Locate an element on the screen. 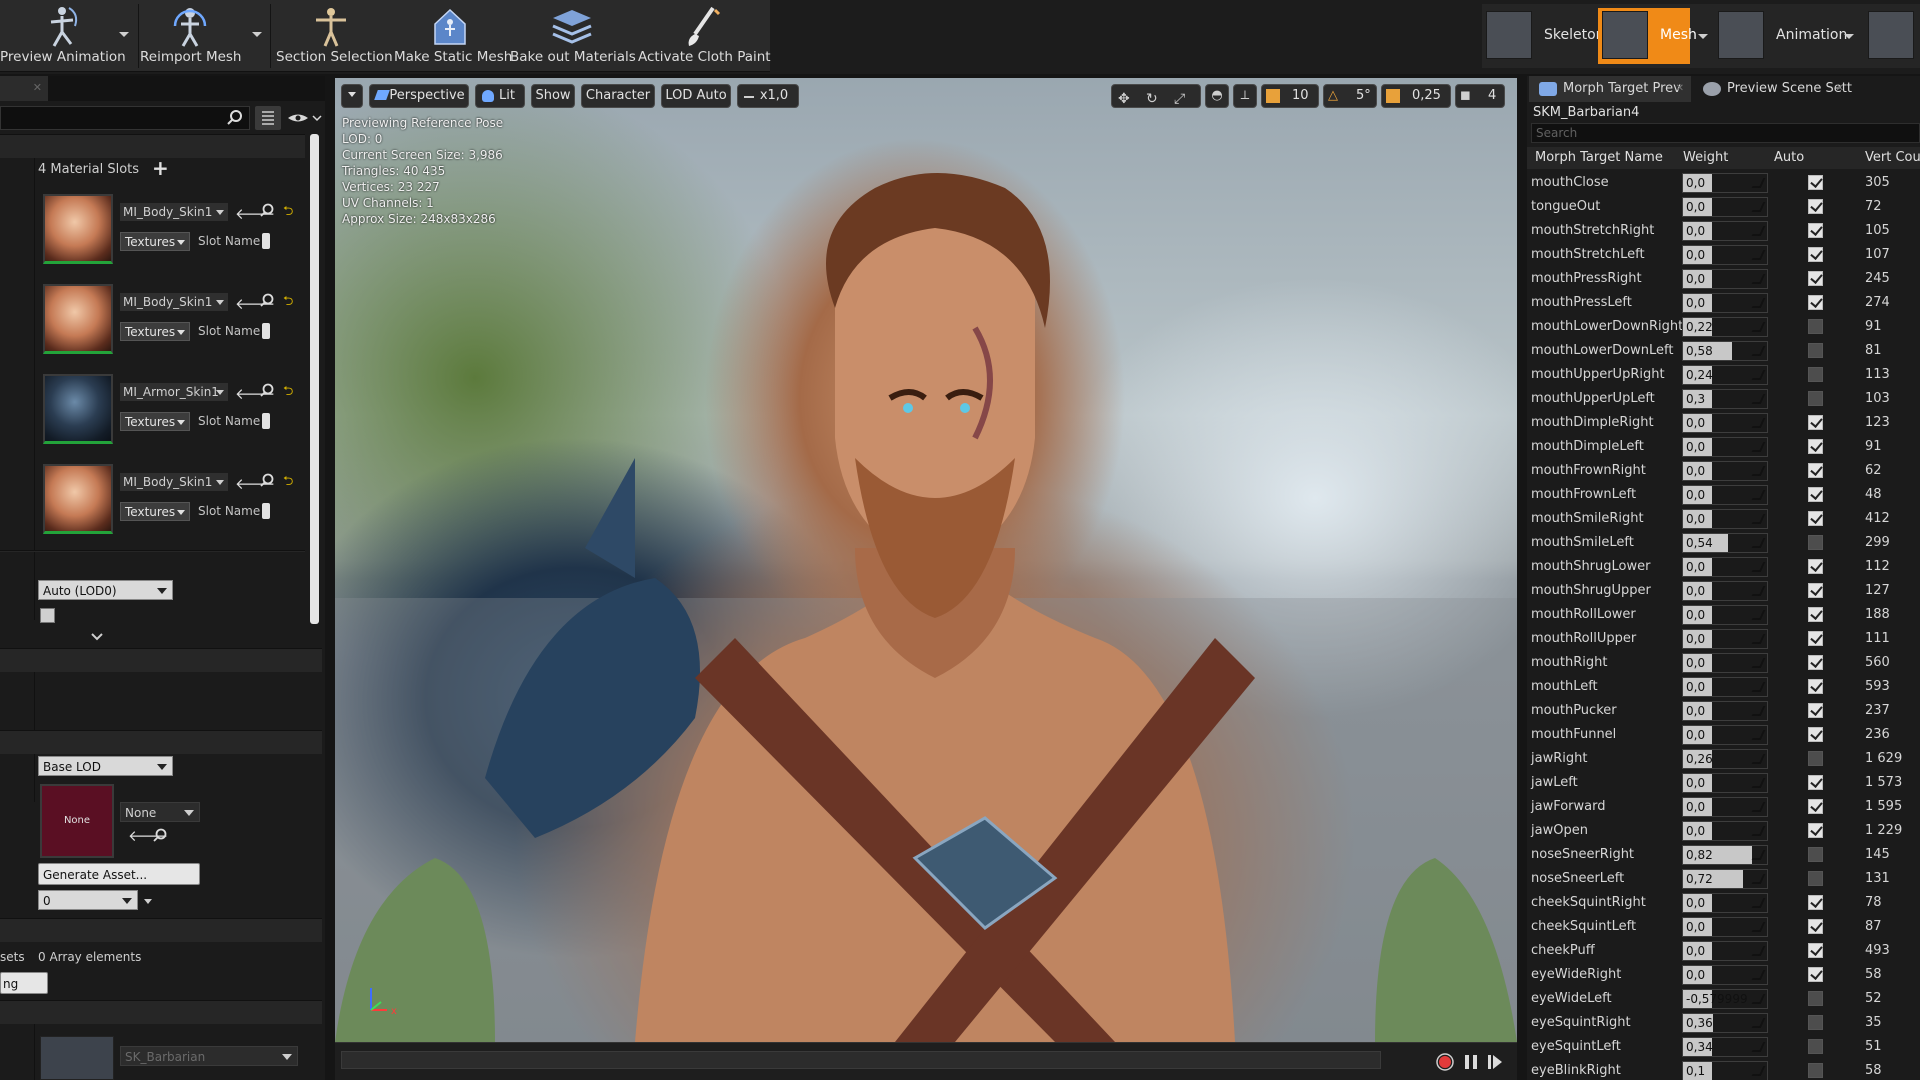 This screenshot has height=1080, width=1920. morph-target-row: tongueOut 0,0 72 is located at coordinates (1723, 207).